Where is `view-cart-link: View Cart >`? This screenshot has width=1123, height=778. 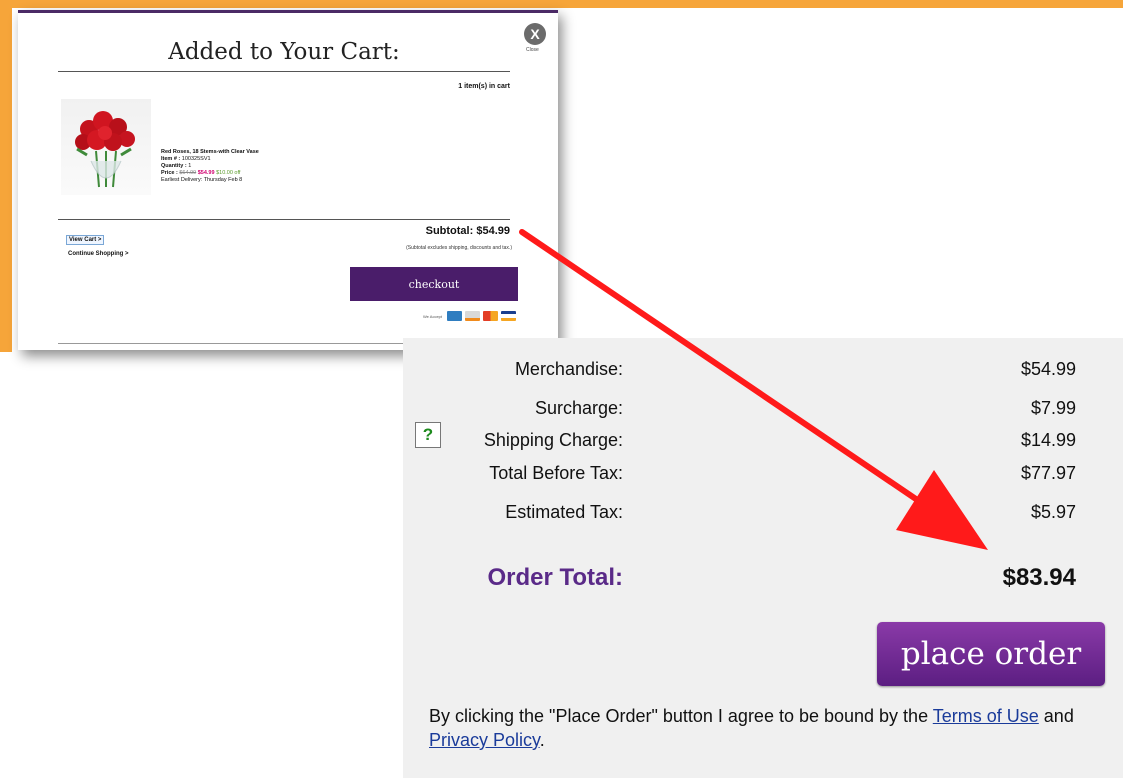 view-cart-link: View Cart > is located at coordinates (85, 240).